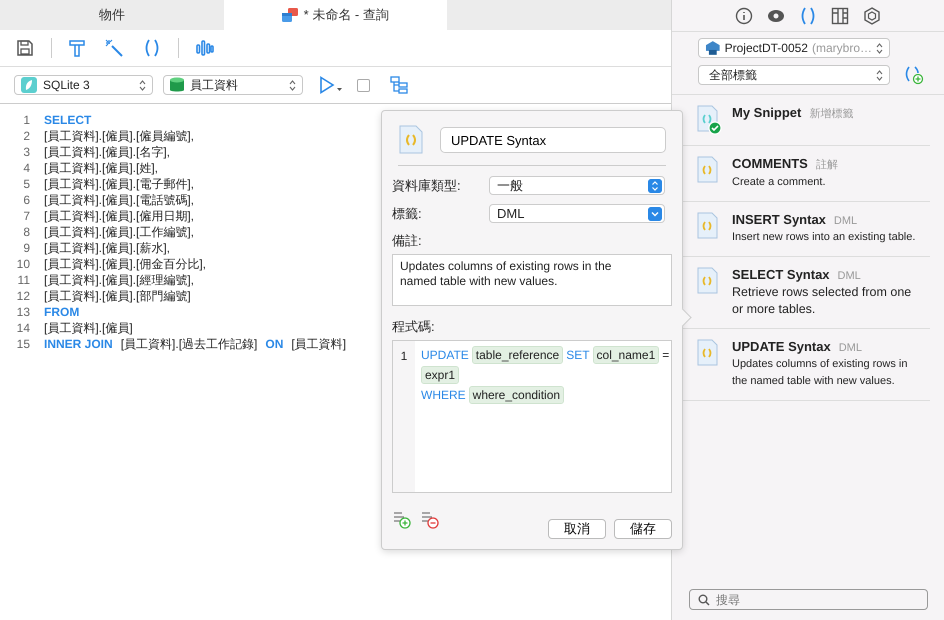 This screenshot has height=620, width=944. Describe the element at coordinates (779, 219) in the screenshot. I see `snippet-title: INSERT Syntax` at that location.